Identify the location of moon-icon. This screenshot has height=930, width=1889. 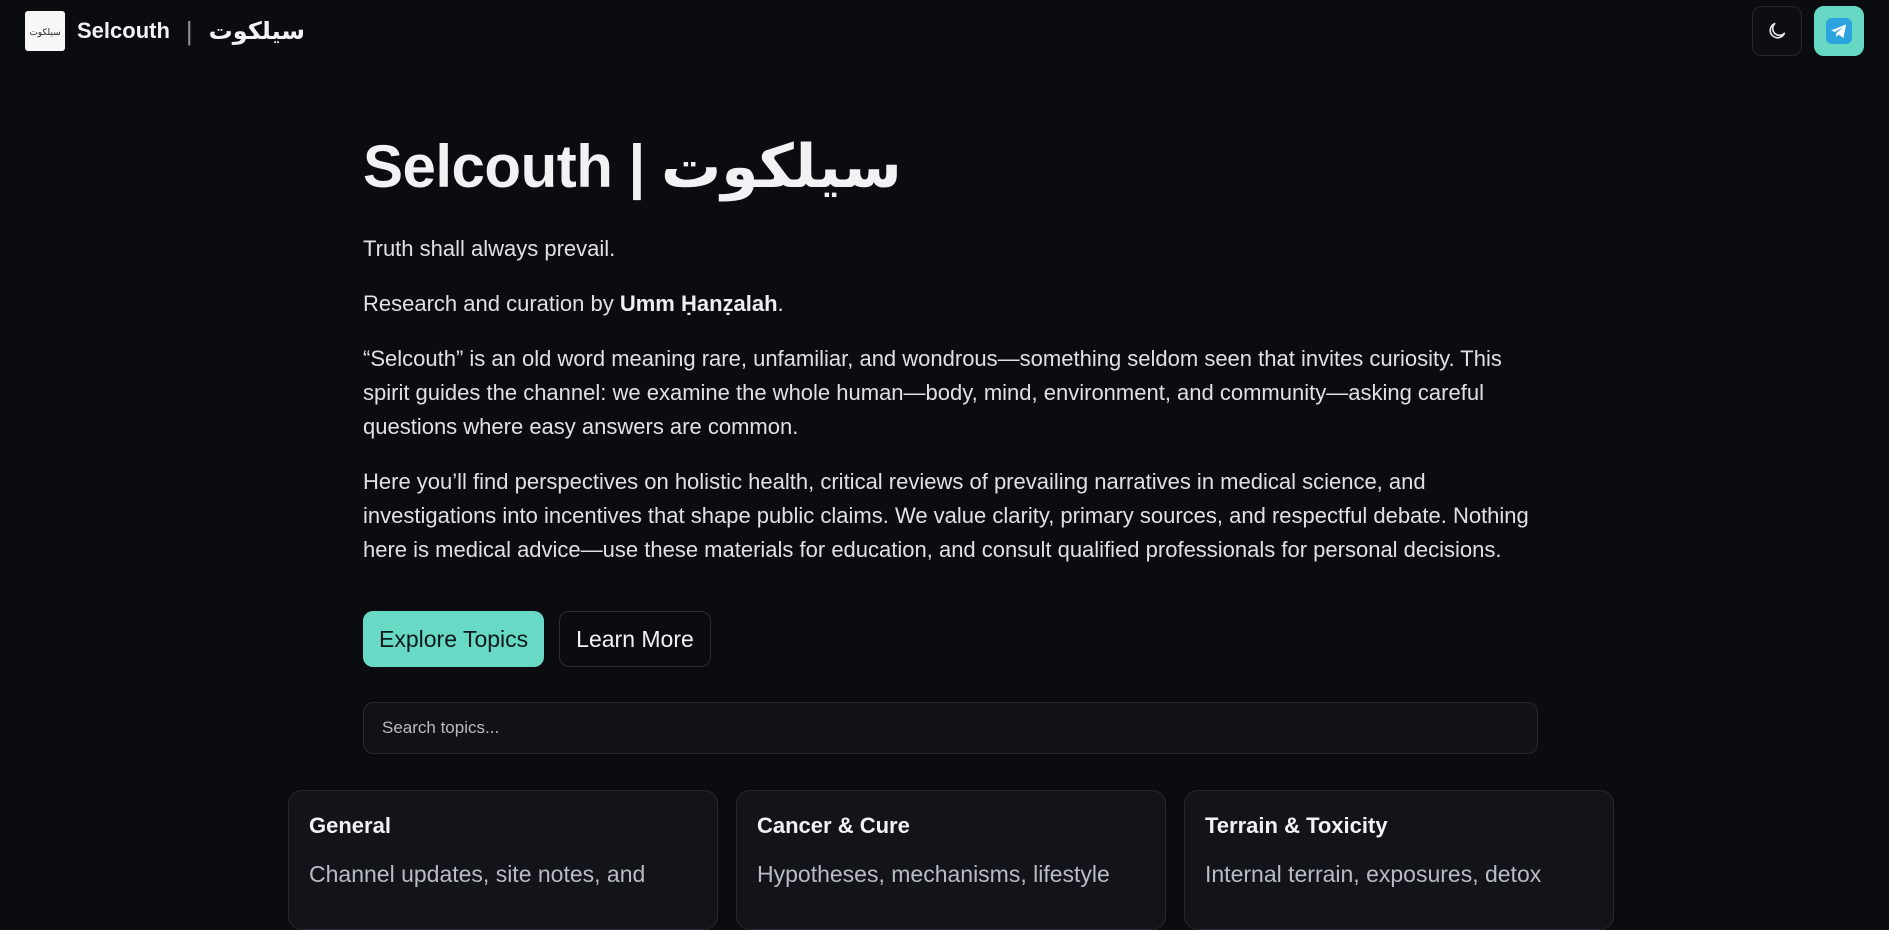
(1777, 30).